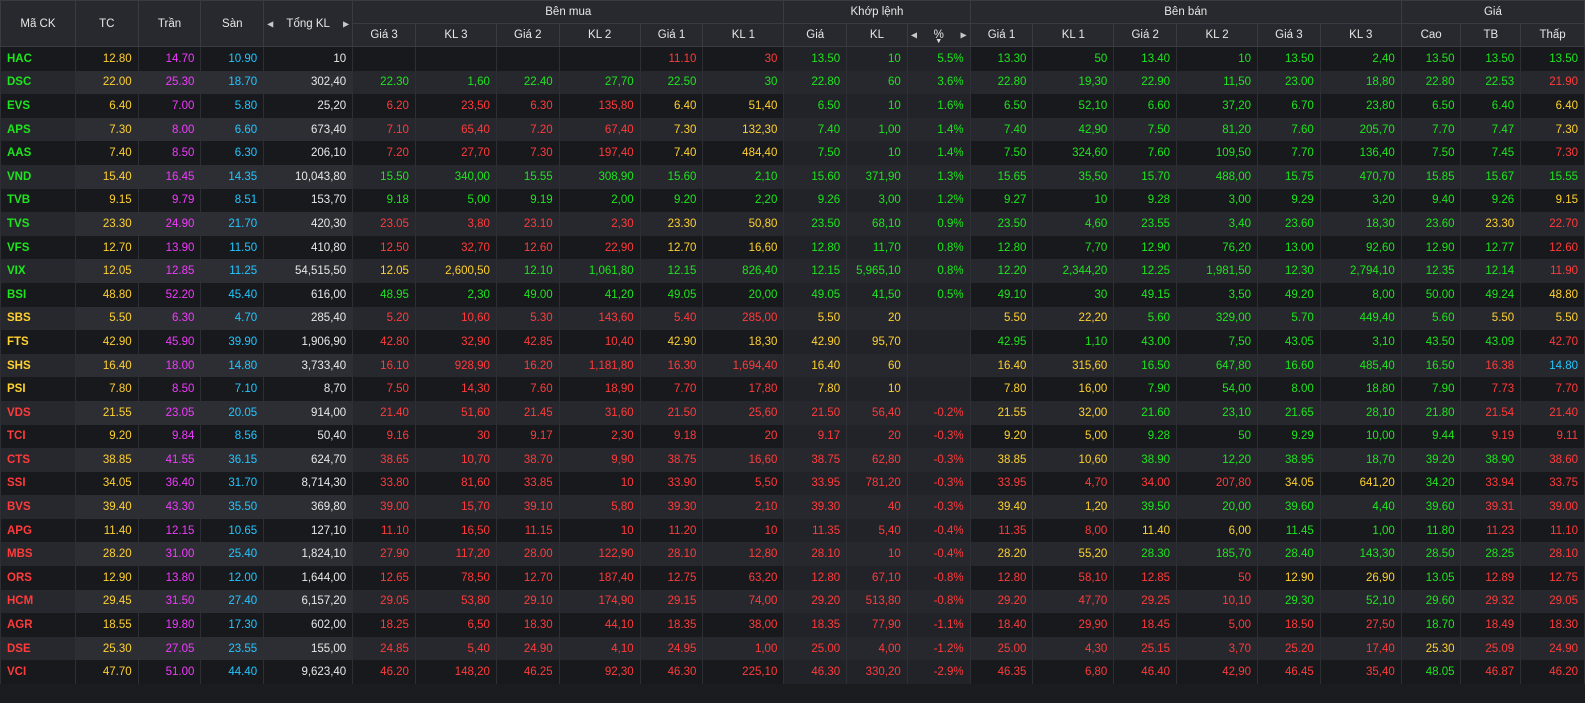  Describe the element at coordinates (1491, 35) in the screenshot. I see `col-header-avg: TB` at that location.